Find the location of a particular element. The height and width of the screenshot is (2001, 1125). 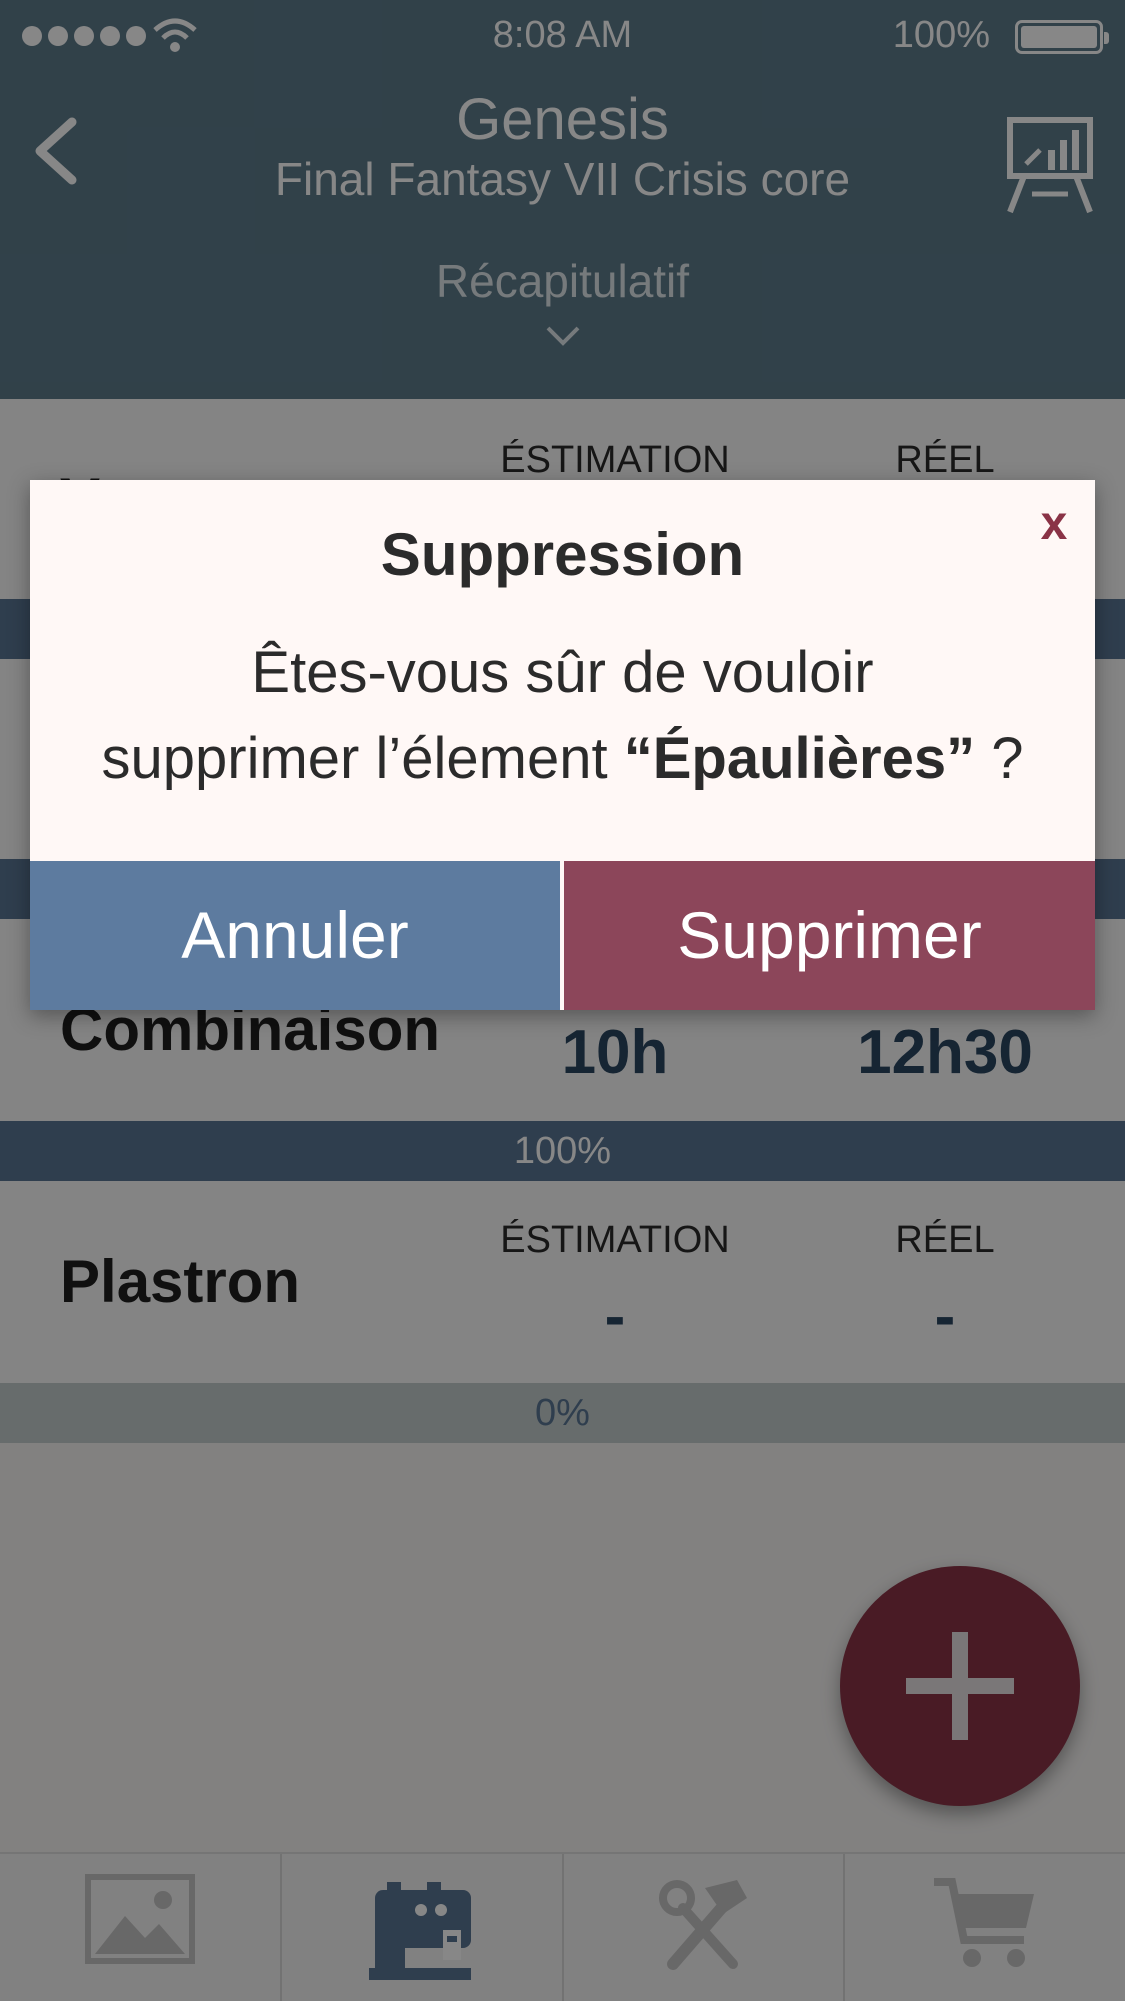

dialog-message-suffix: ? is located at coordinates (999, 758).